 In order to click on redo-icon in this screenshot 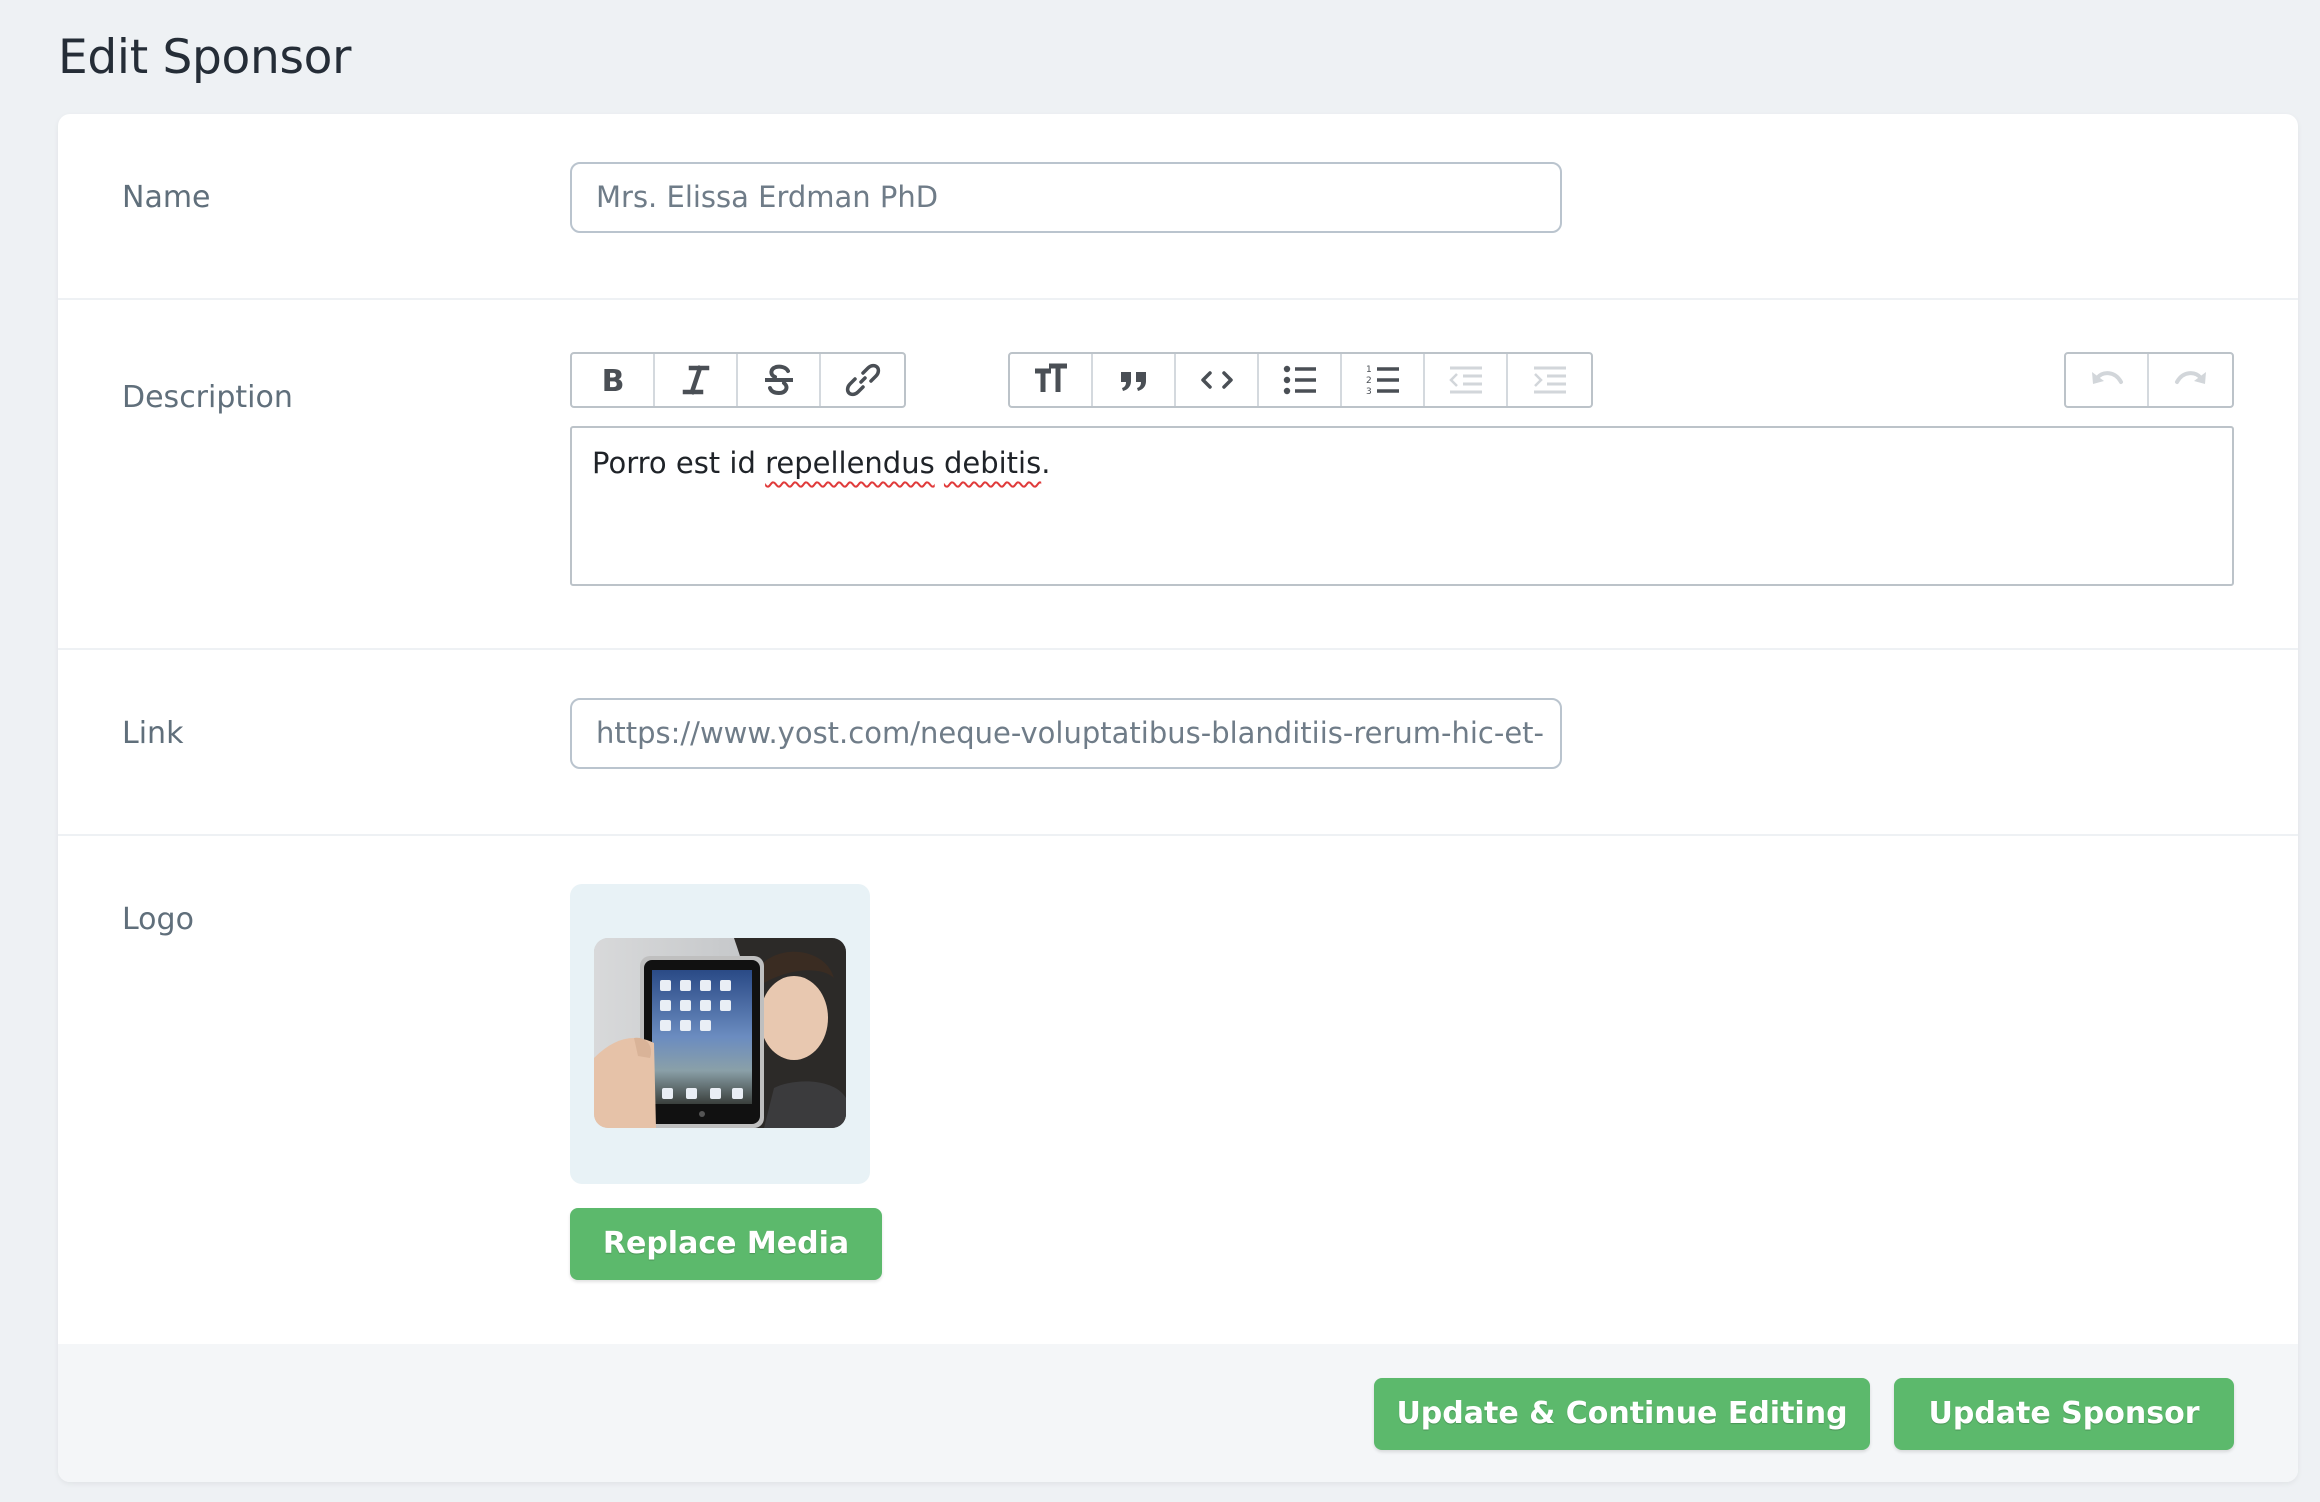, I will do `click(2190, 377)`.